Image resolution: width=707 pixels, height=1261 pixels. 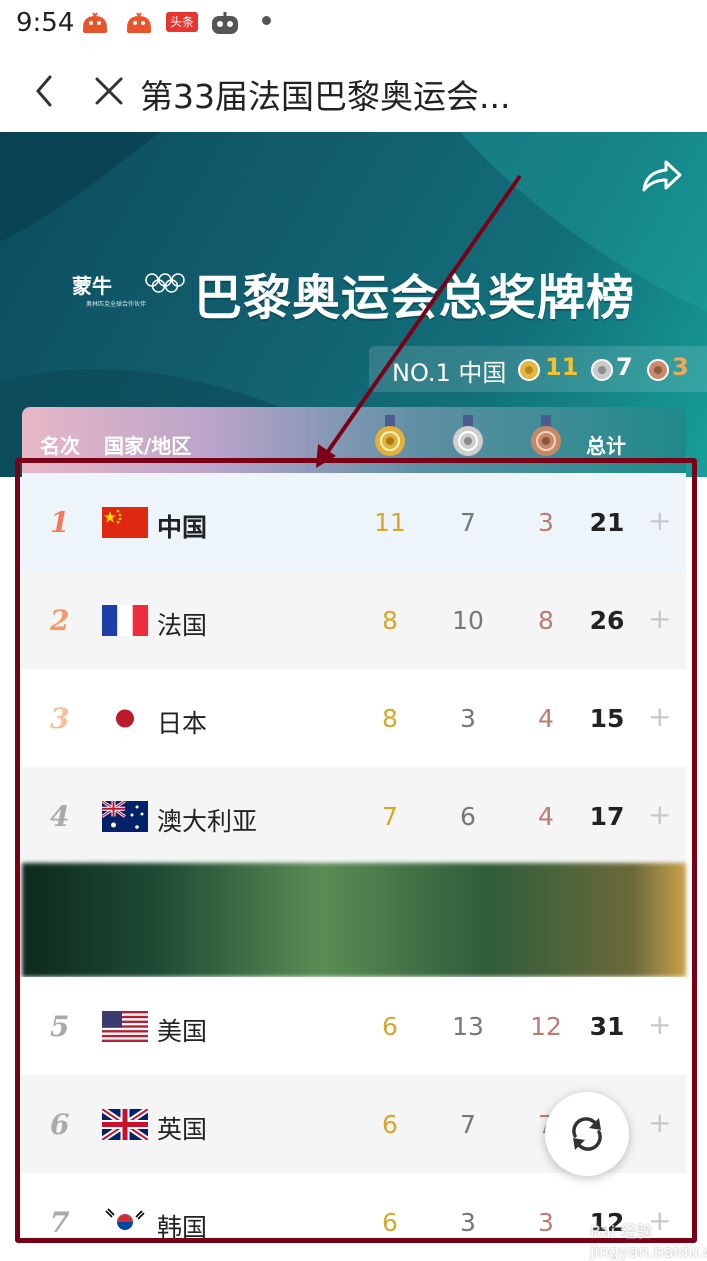 I want to click on refresh-icon, so click(x=587, y=1134).